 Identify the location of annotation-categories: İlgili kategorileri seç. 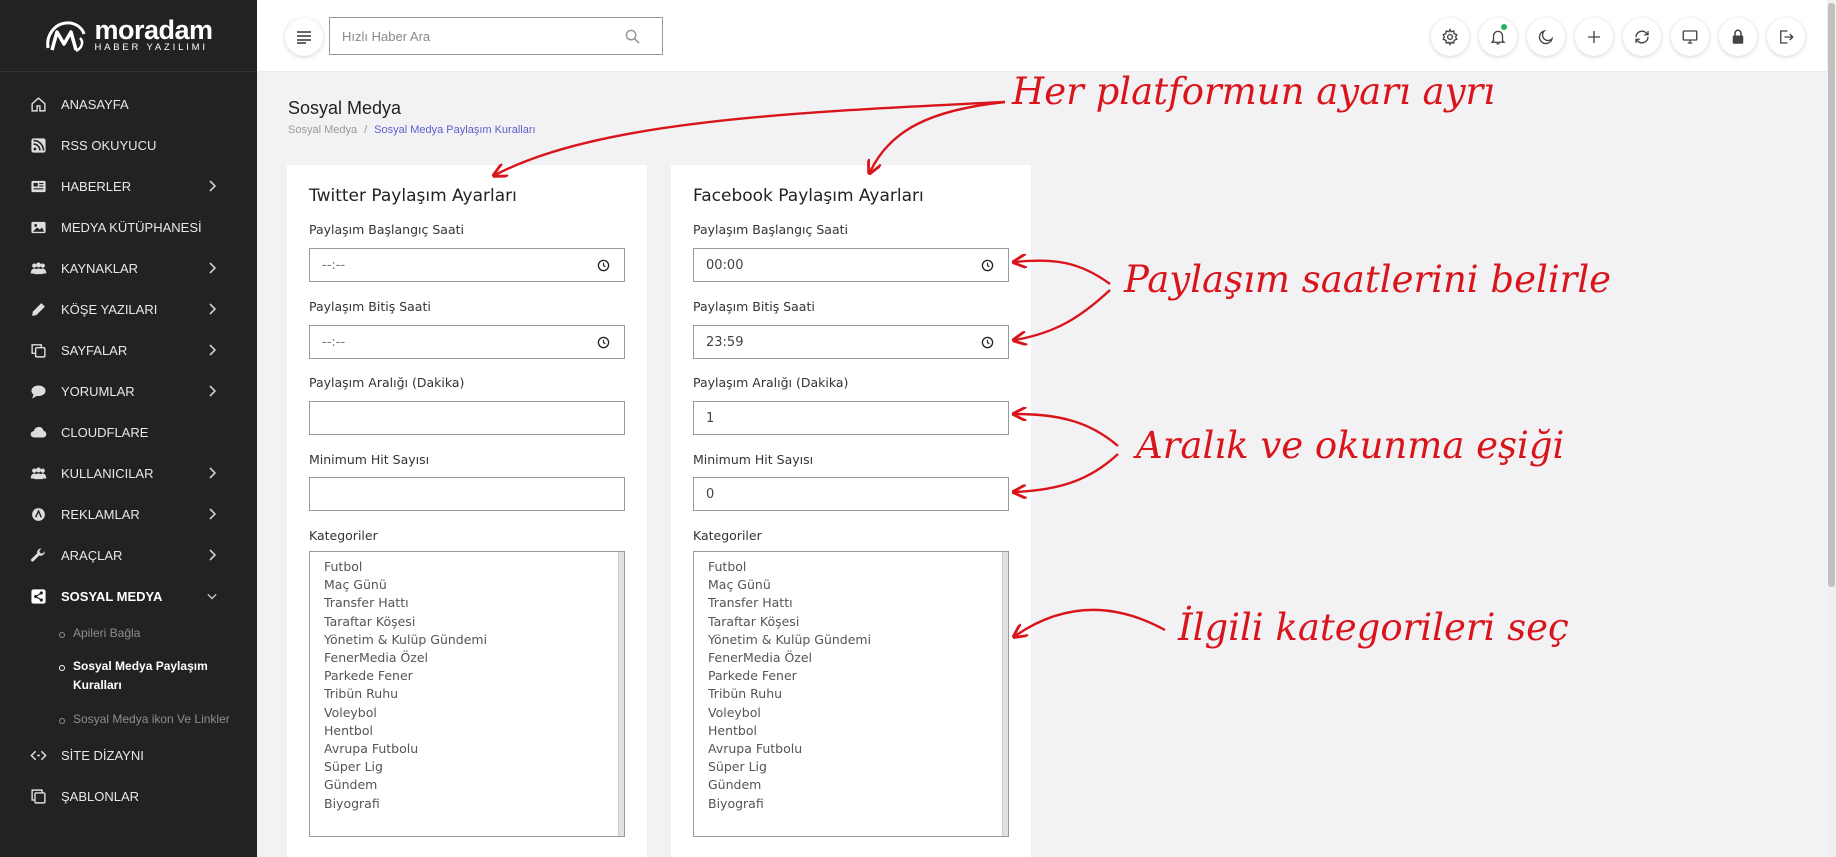
(1373, 627).